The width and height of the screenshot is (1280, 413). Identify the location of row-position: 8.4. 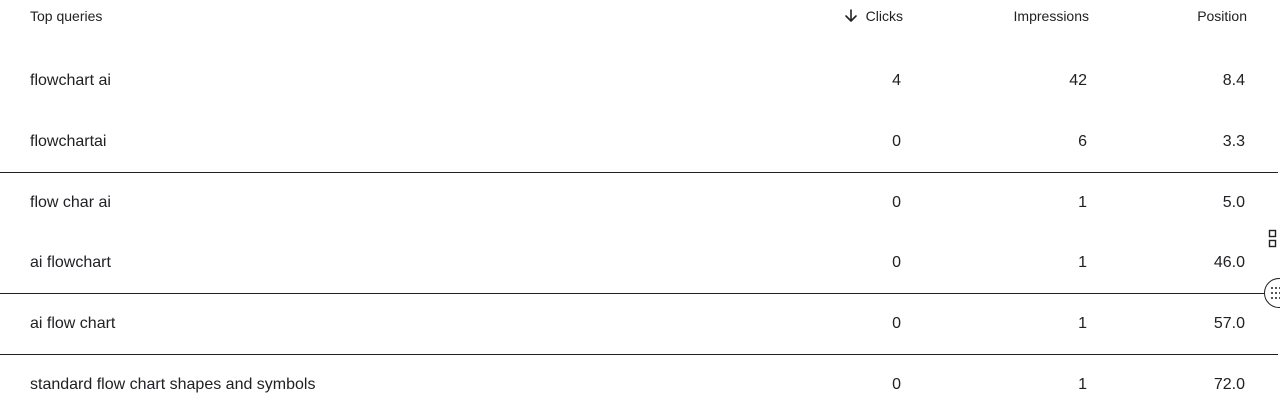
(1233, 80).